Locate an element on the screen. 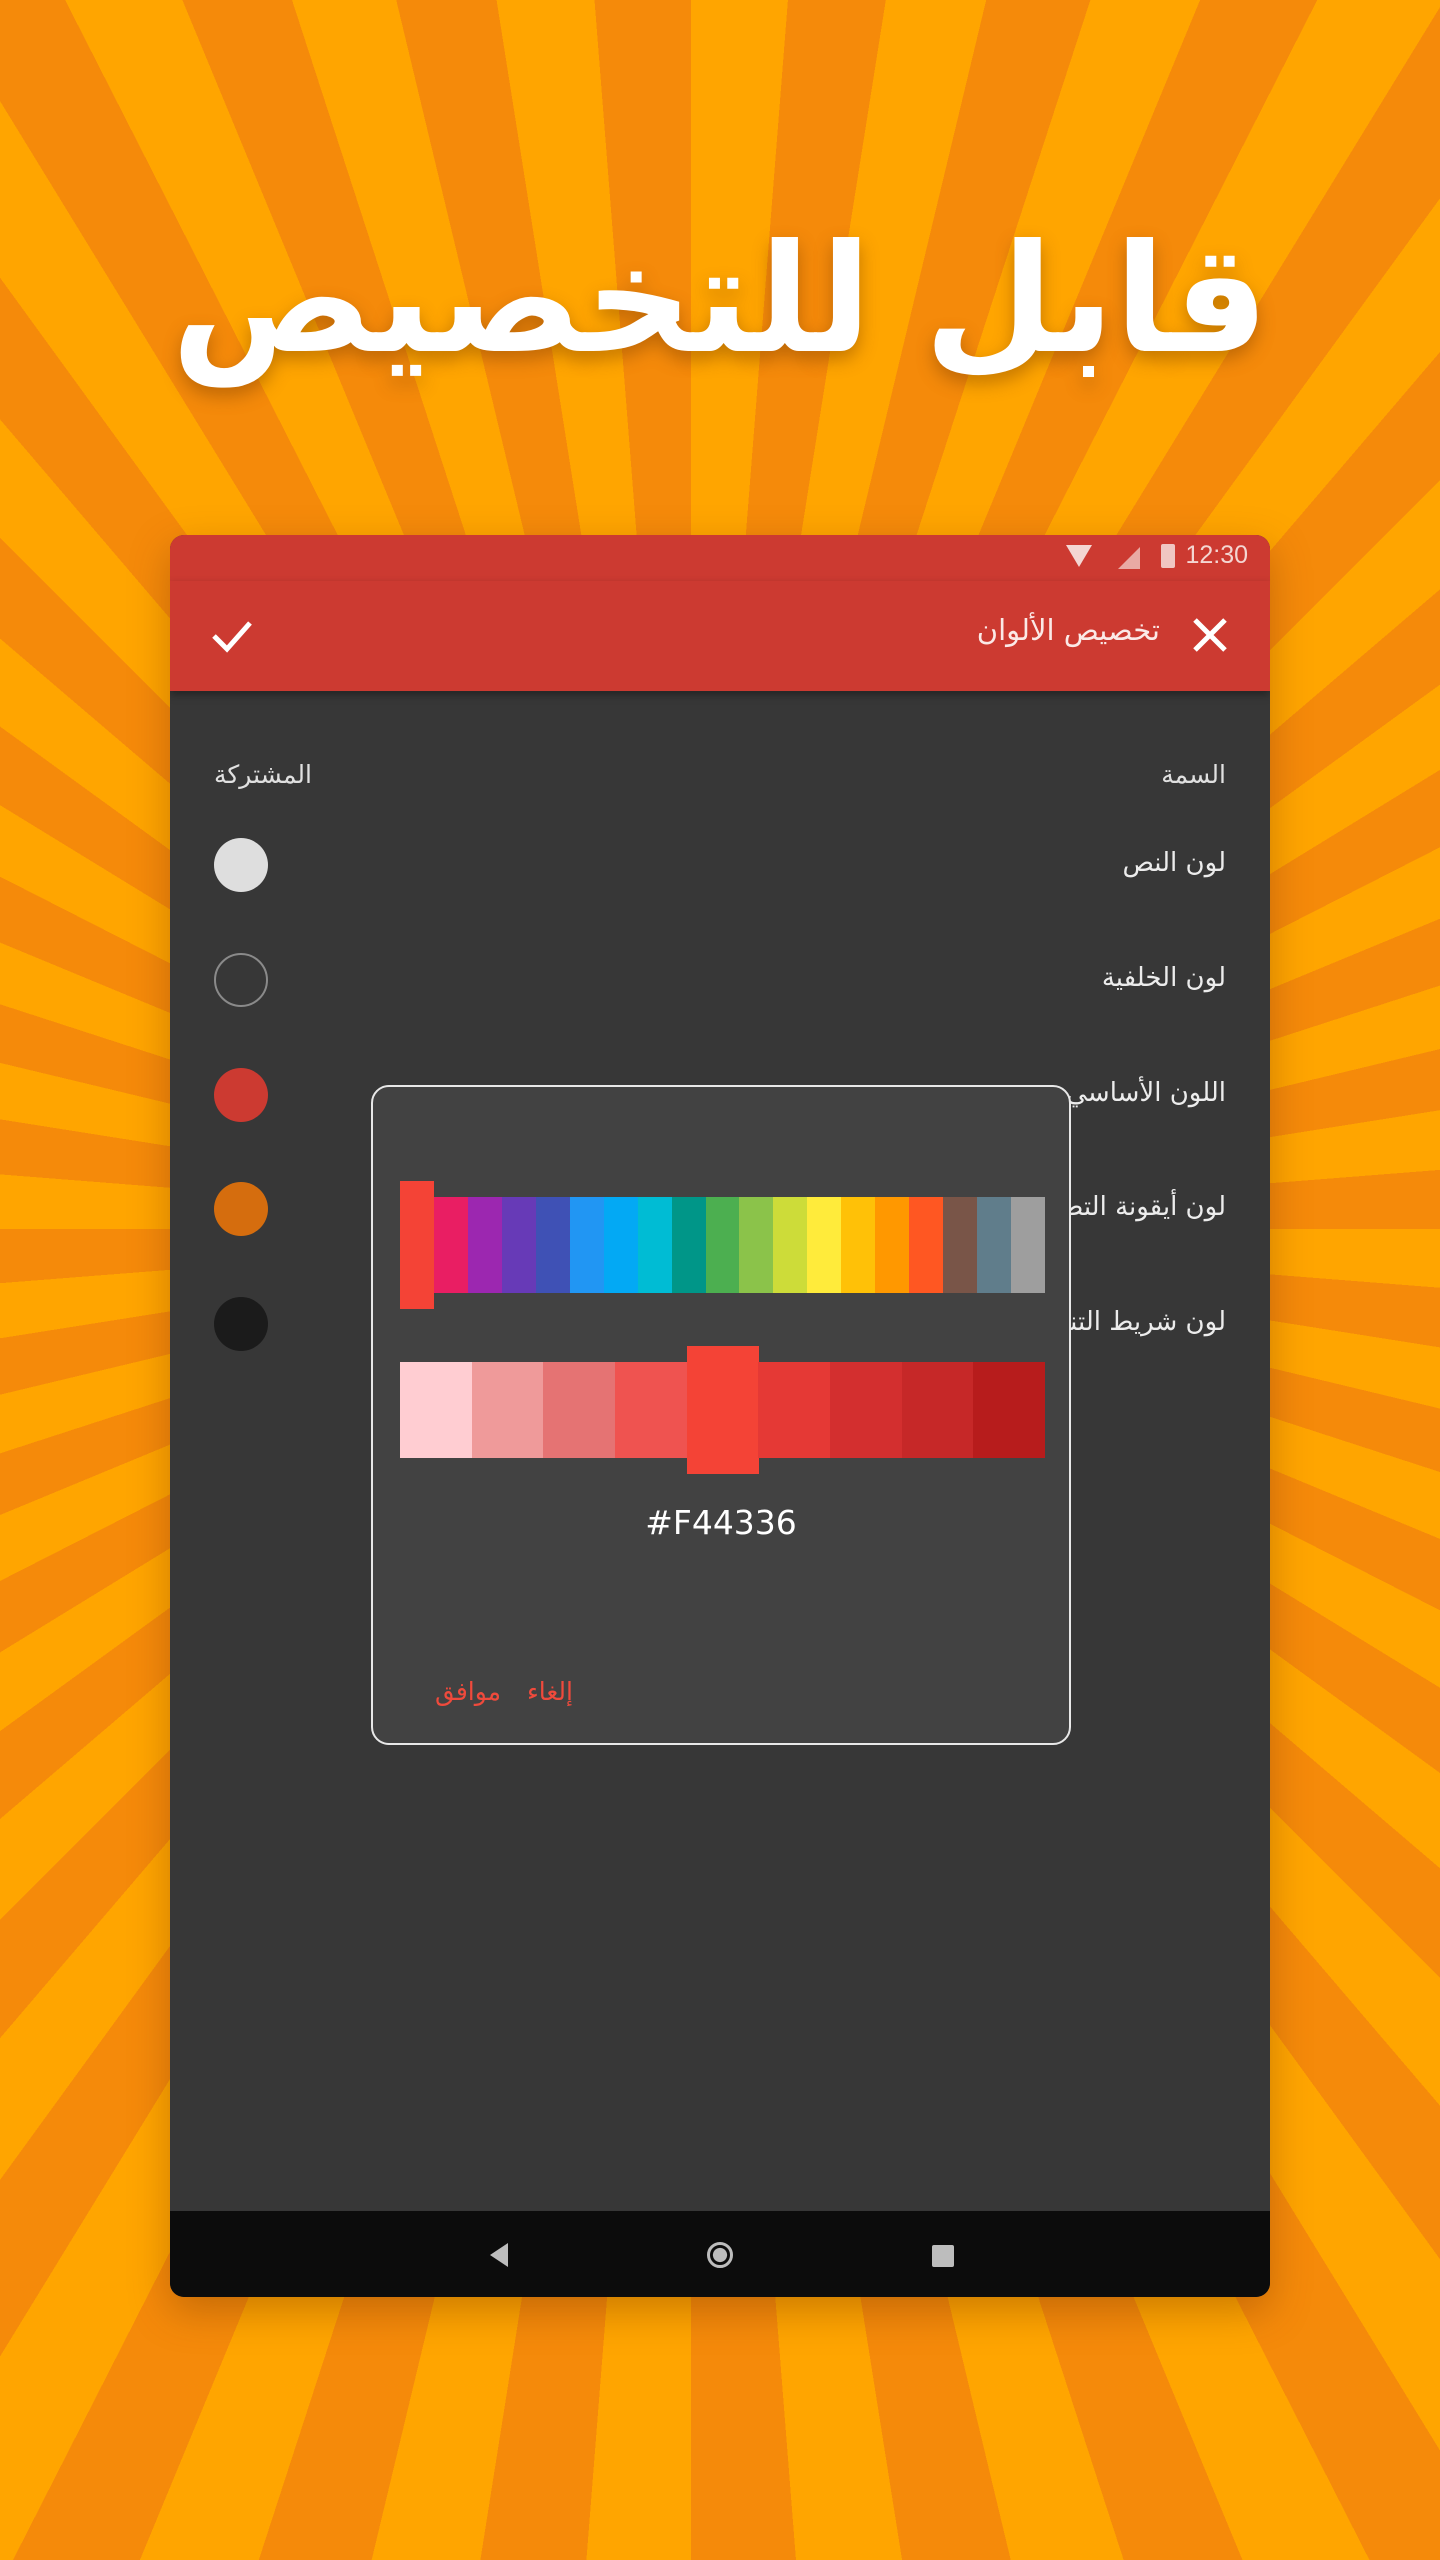  page-title: تخصيص الألوان is located at coordinates (1068, 630).